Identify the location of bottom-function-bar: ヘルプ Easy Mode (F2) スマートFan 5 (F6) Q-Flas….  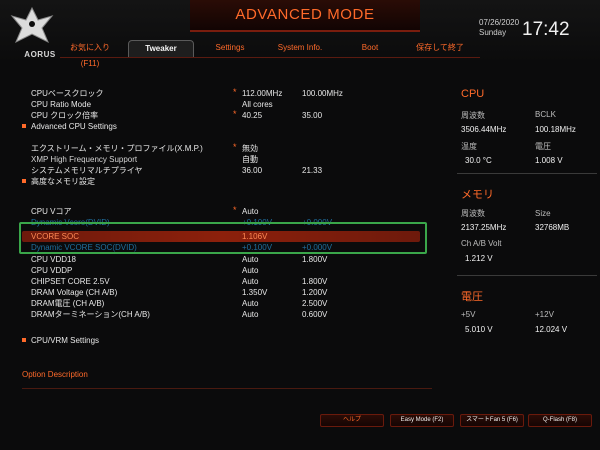
(456, 420).